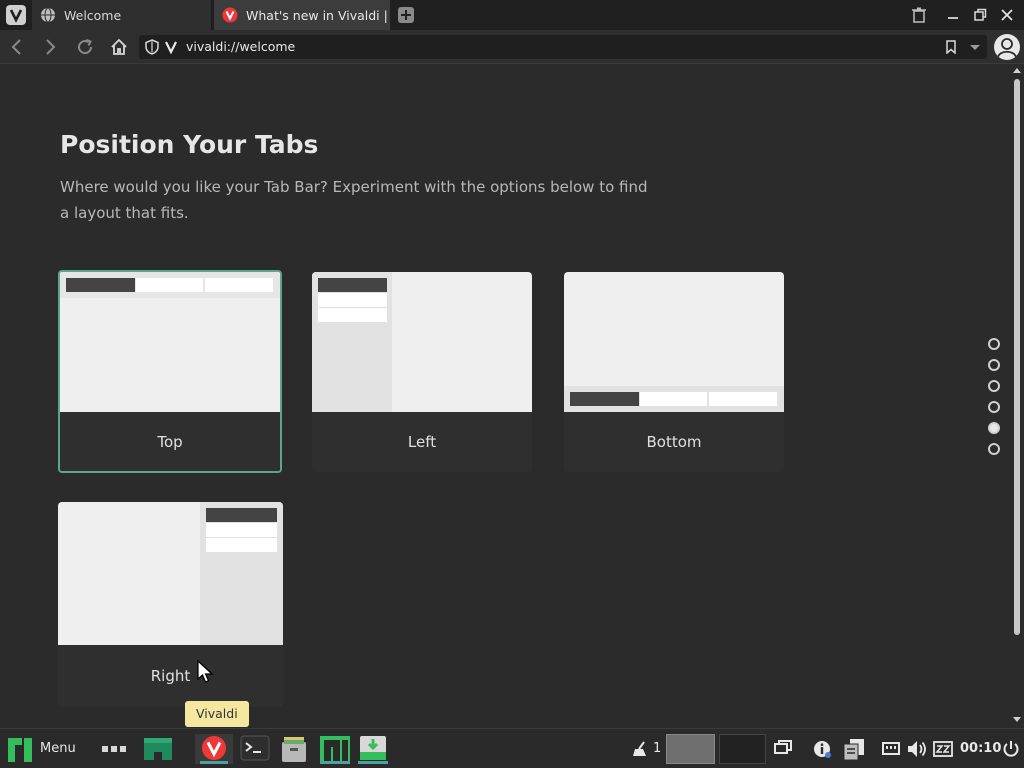 This screenshot has width=1024, height=768. Describe the element at coordinates (422, 342) in the screenshot. I see `tab-position-left-preview` at that location.